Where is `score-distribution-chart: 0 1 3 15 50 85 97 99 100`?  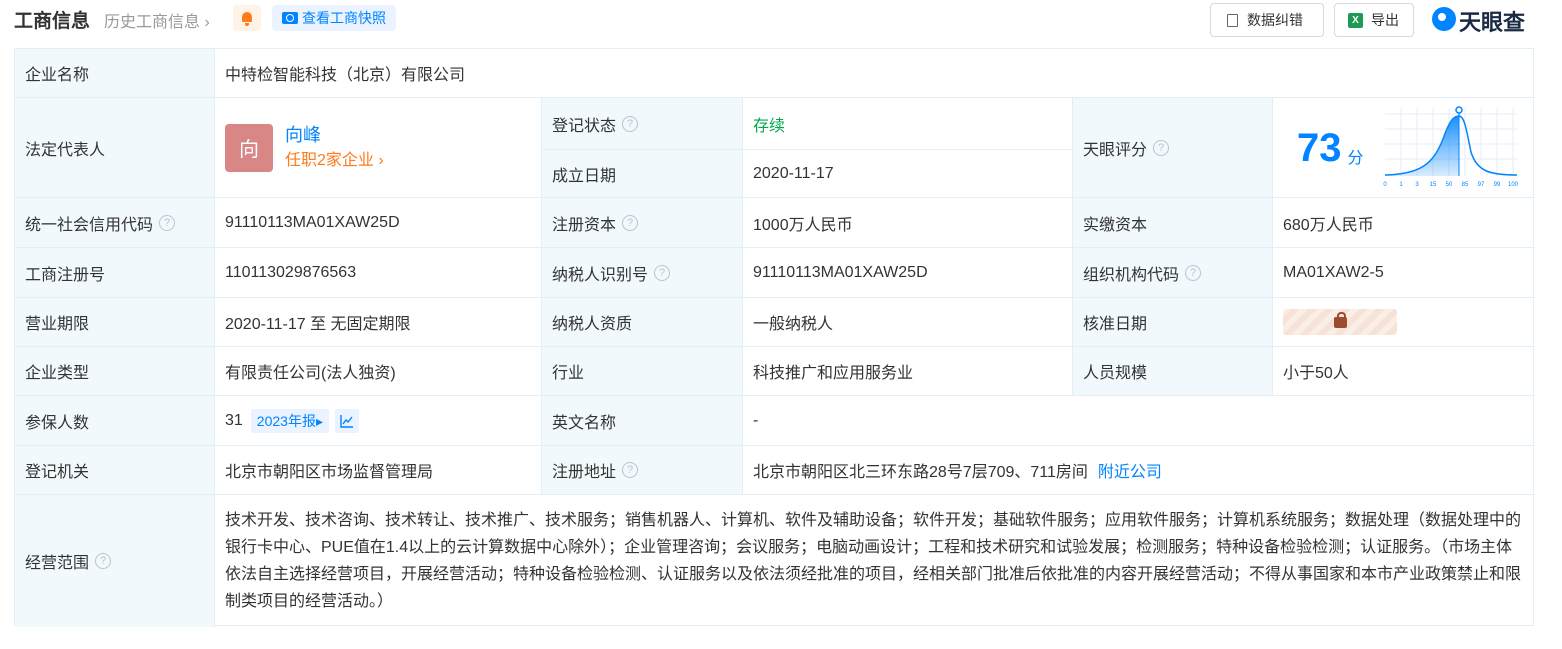 score-distribution-chart: 0 1 3 15 50 85 97 99 100 is located at coordinates (1451, 147).